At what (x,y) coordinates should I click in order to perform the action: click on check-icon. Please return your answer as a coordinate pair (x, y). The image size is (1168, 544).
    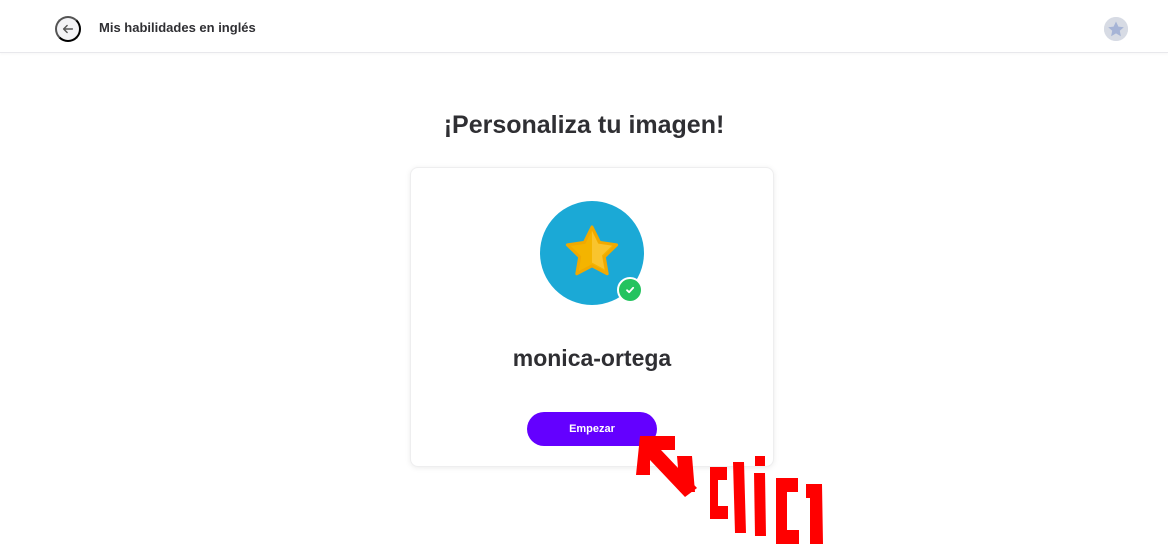
    Looking at the image, I should click on (630, 290).